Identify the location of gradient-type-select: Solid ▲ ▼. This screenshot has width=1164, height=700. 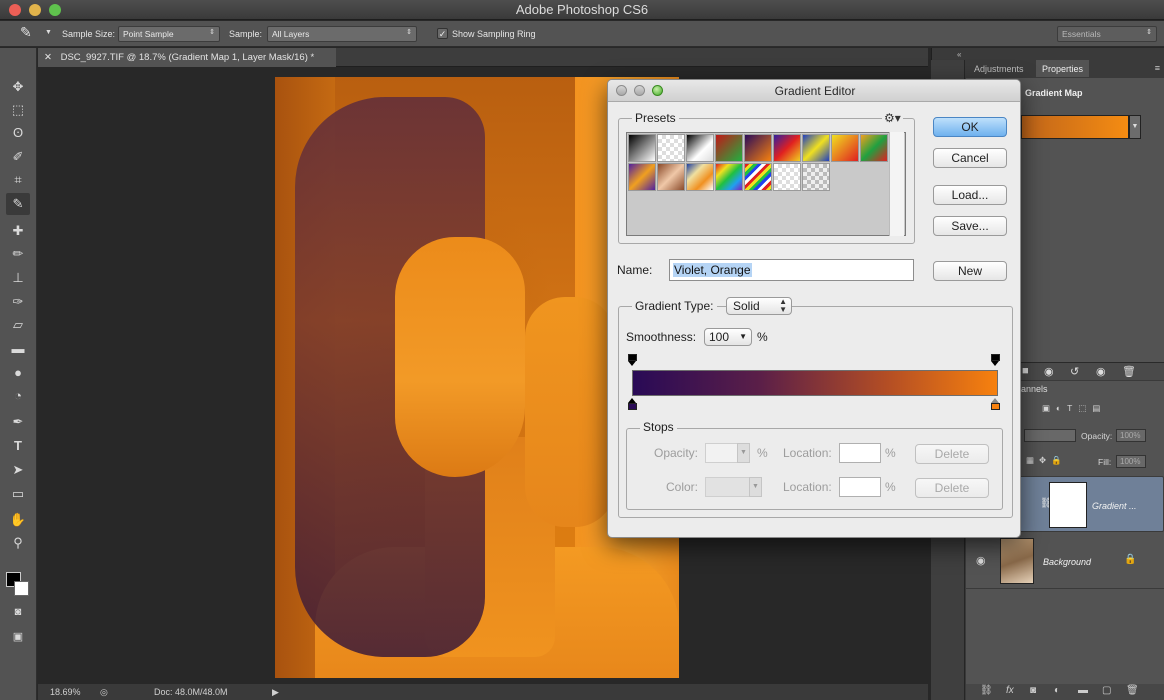
(759, 306).